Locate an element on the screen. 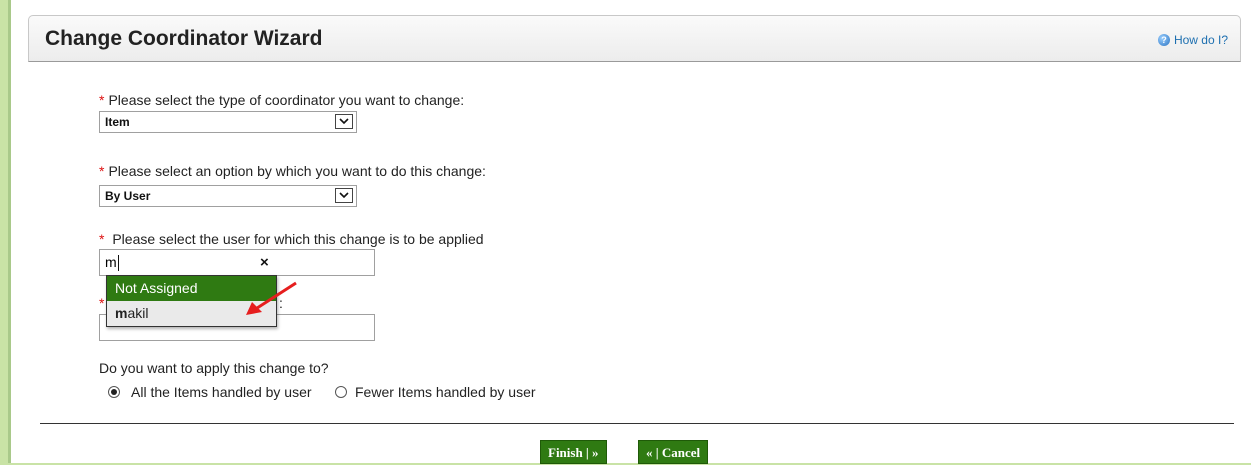 This screenshot has width=1251, height=465. help-link: ? How do I? is located at coordinates (1192, 40).